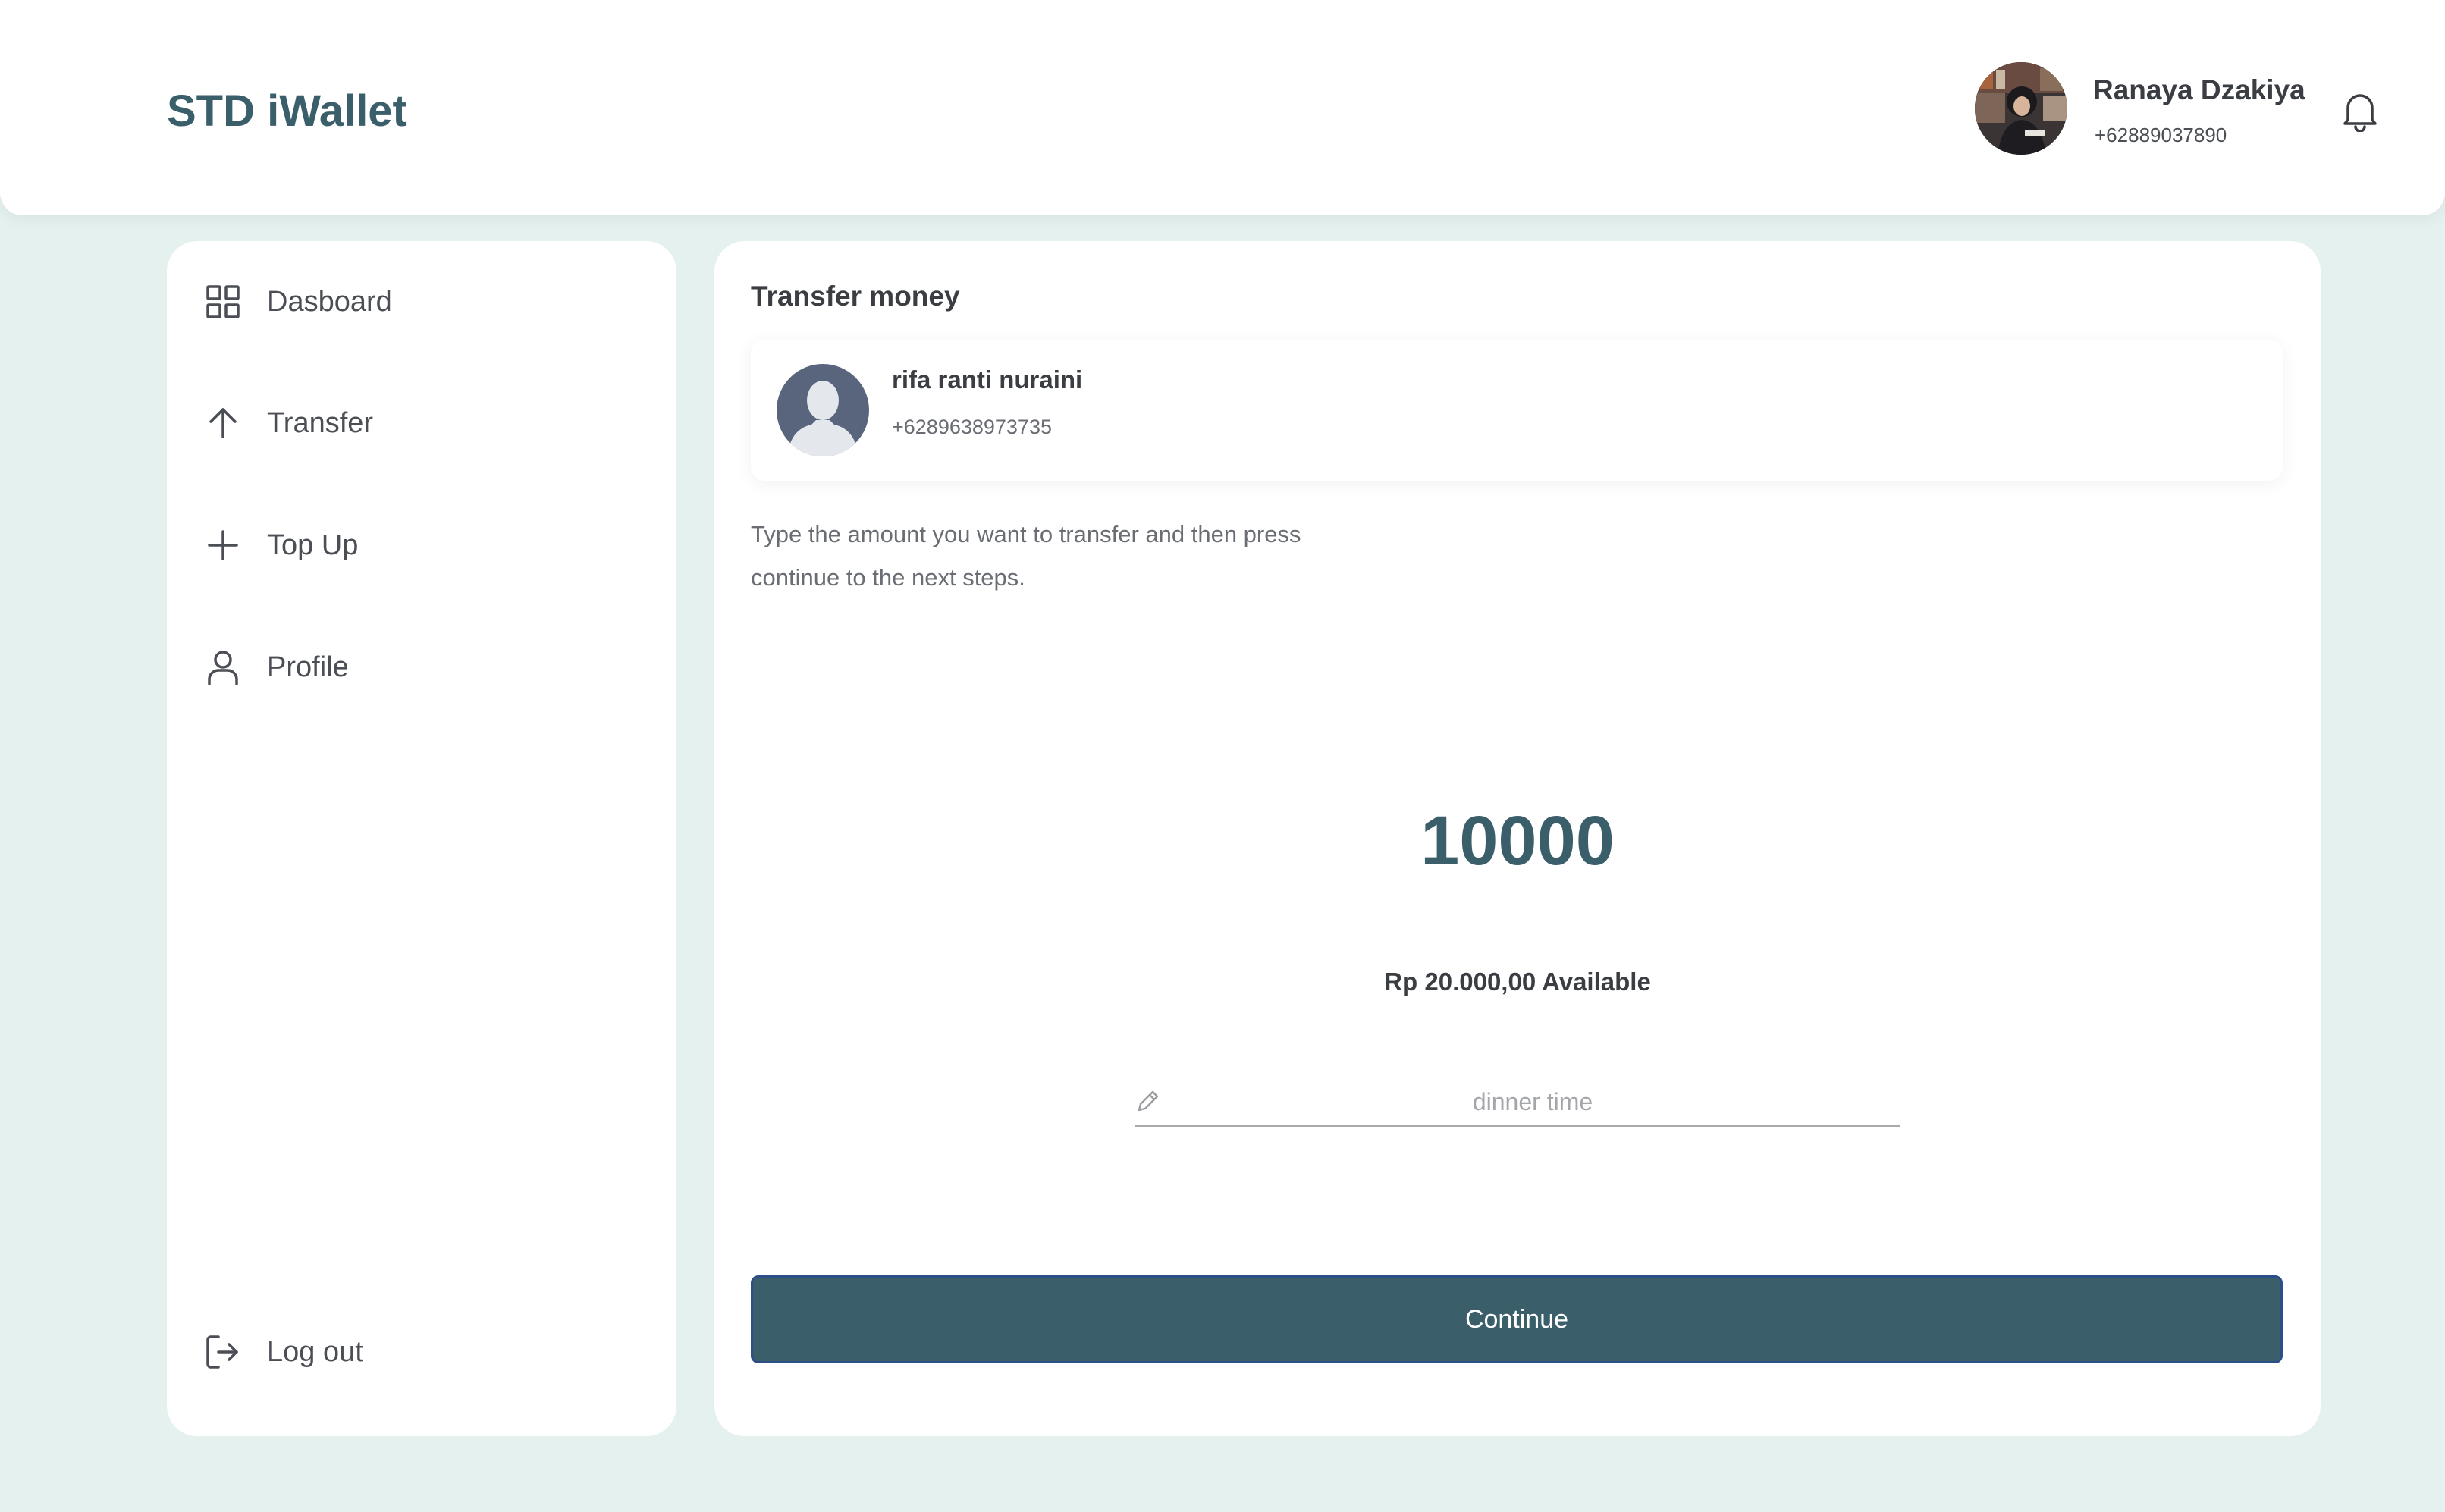 The height and width of the screenshot is (1512, 2445). I want to click on notes-field, so click(1517, 1103).